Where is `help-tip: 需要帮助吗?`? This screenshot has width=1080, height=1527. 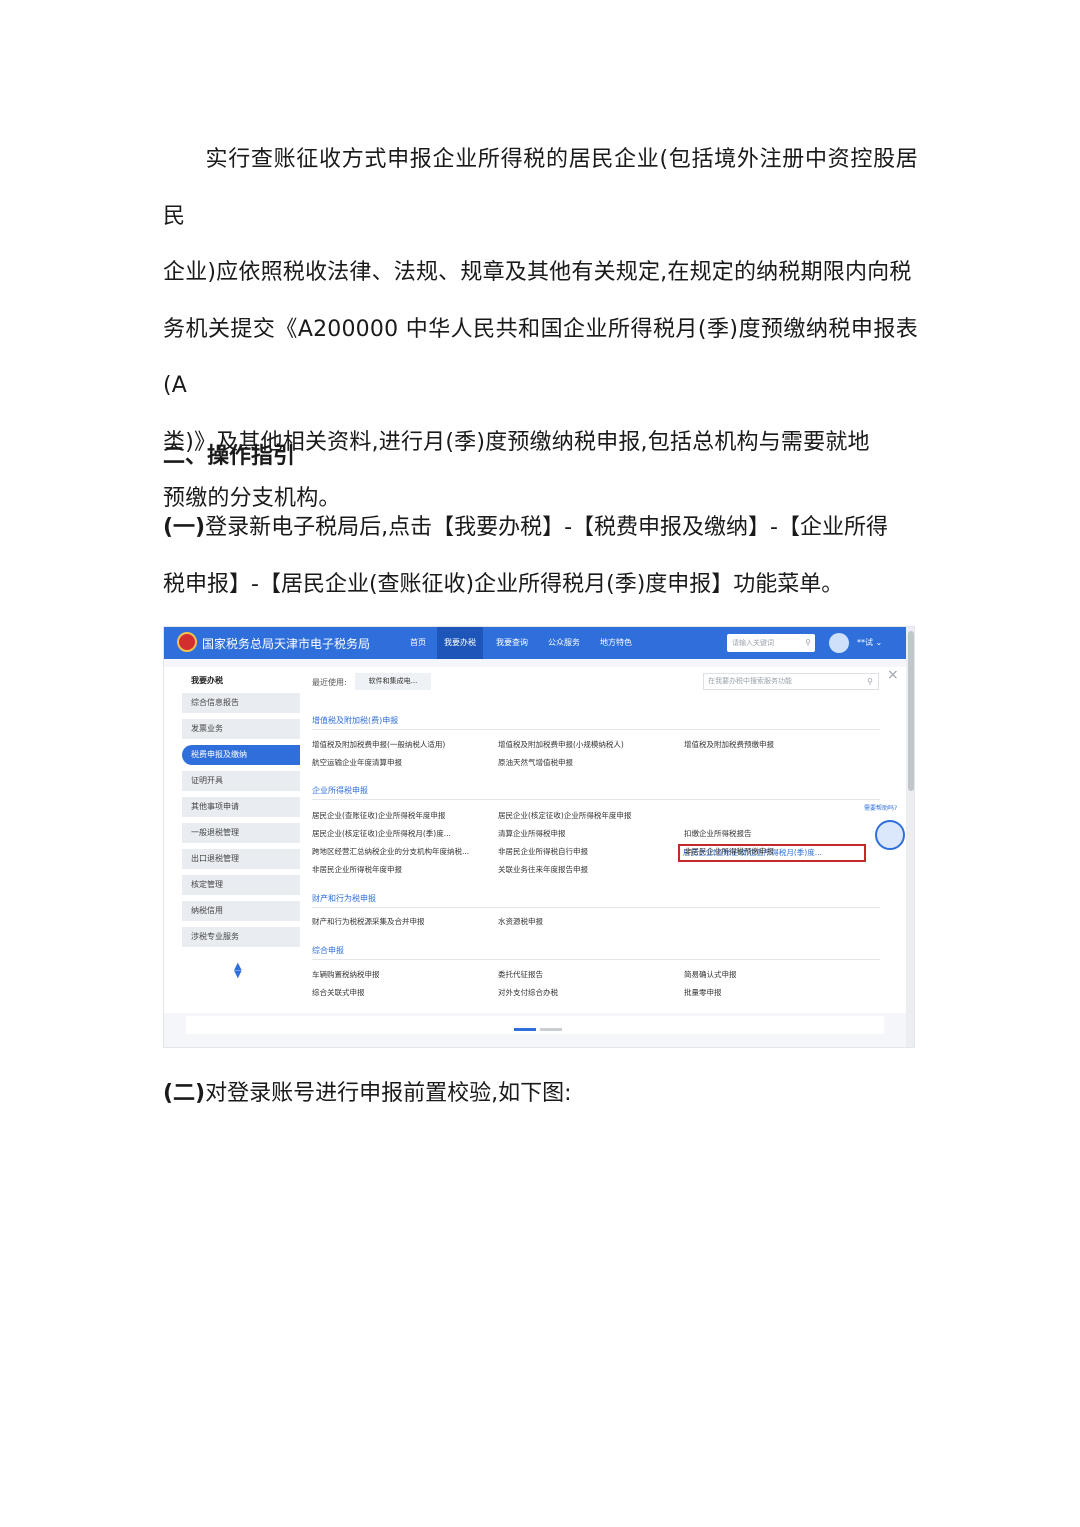 help-tip: 需要帮助吗? is located at coordinates (881, 808).